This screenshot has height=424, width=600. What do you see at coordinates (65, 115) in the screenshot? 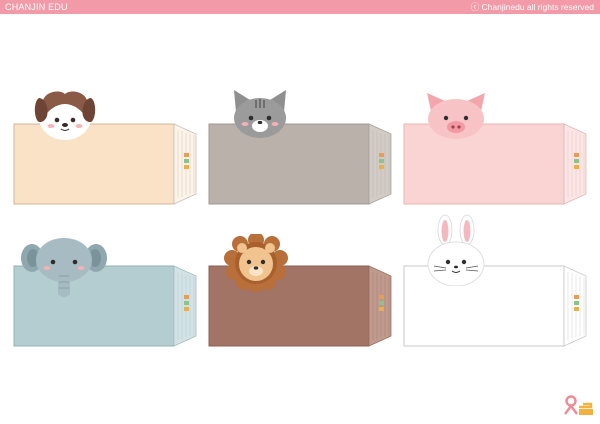
I see `dog-face-icon` at bounding box center [65, 115].